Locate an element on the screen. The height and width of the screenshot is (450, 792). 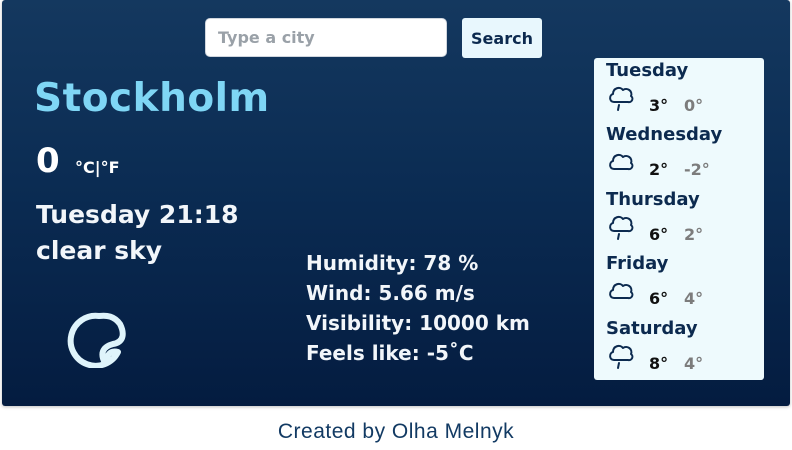
moon-icon is located at coordinates (96, 340).